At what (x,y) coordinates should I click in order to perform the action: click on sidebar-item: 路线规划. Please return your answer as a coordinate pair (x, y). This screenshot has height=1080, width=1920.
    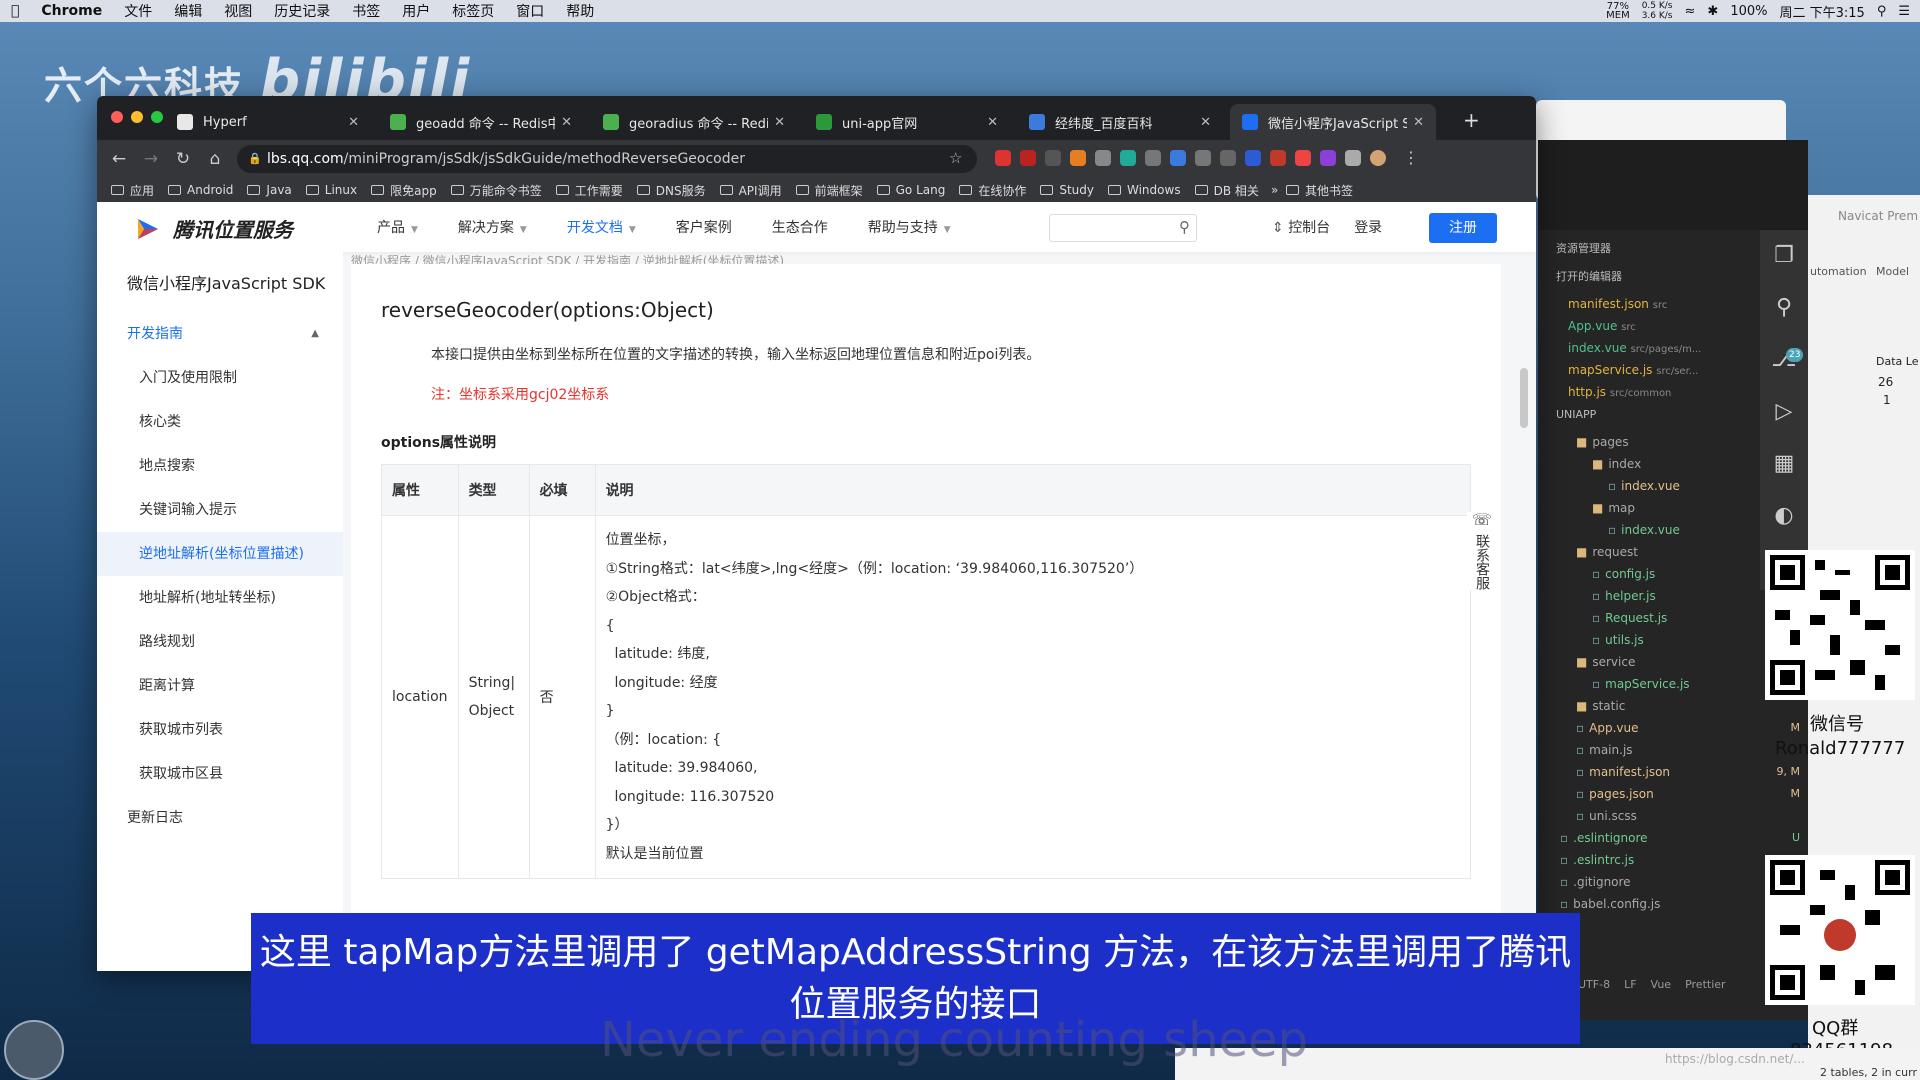
    Looking at the image, I should click on (220, 642).